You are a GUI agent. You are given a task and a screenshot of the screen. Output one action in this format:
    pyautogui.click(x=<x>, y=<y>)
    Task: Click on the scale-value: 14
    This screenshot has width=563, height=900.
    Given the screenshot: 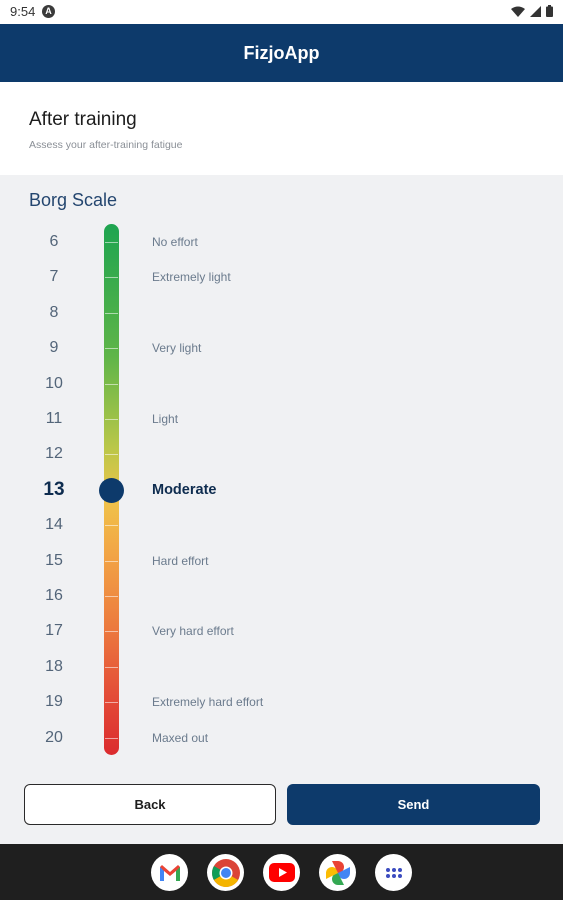 What is the action you would take?
    pyautogui.click(x=54, y=525)
    